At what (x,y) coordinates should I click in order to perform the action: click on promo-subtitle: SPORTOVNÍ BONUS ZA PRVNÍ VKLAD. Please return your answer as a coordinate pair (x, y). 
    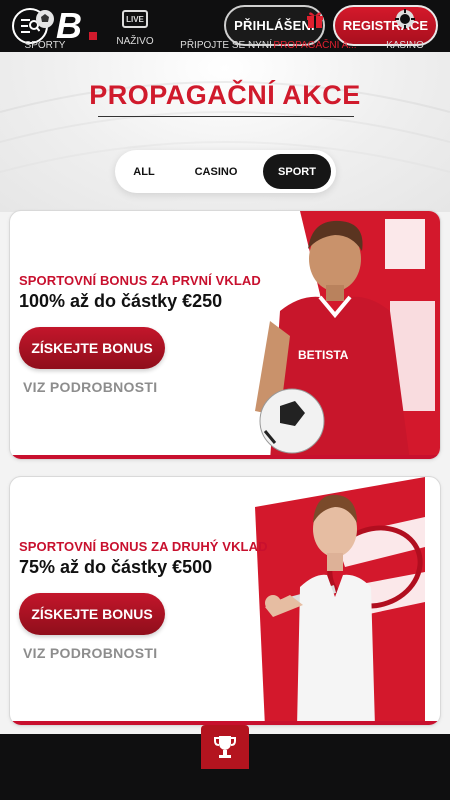
    Looking at the image, I should click on (140, 280).